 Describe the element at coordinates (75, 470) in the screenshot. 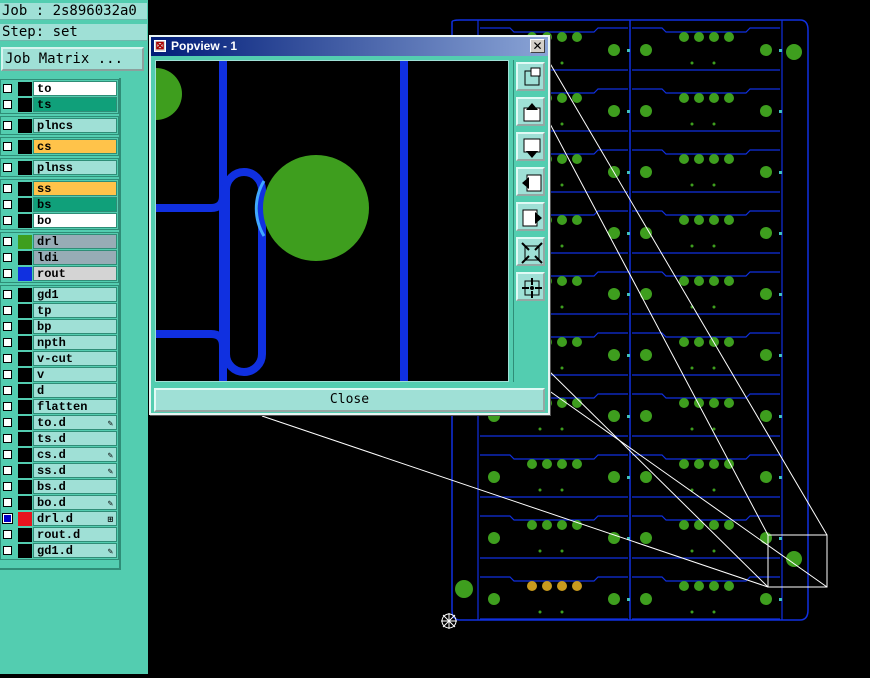

I see `layer-name: ss.d ✎` at that location.